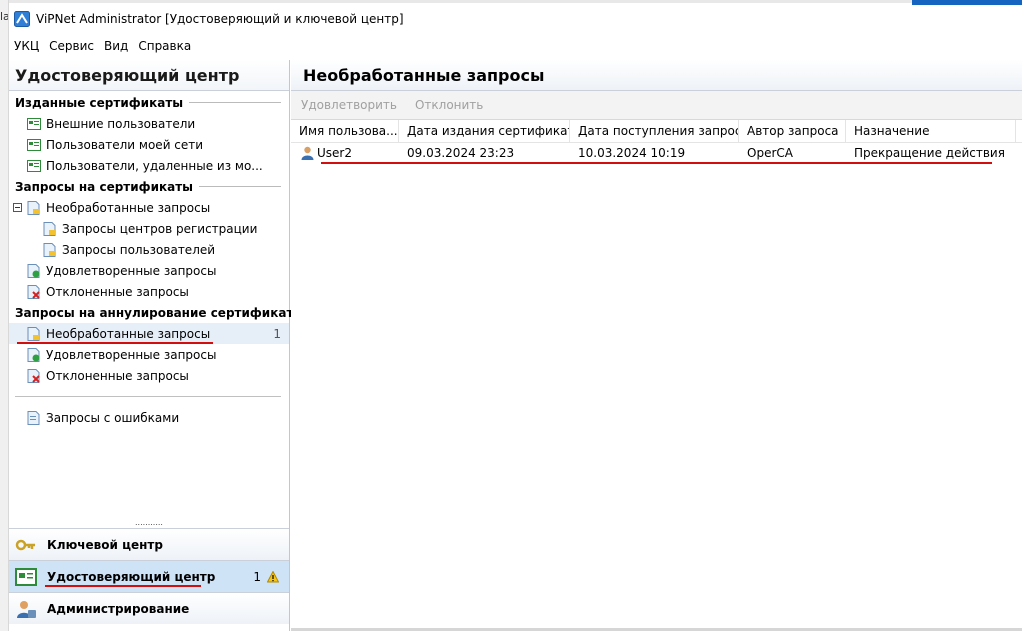  Describe the element at coordinates (484, 131) in the screenshot. I see `column-header-issue-date: Дата издания сертификата` at that location.